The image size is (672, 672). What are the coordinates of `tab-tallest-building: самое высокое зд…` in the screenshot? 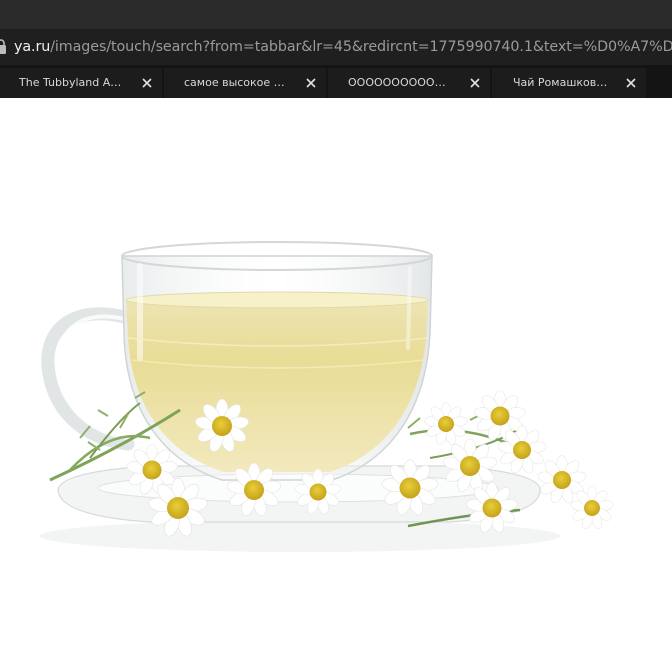 It's located at (245, 83).